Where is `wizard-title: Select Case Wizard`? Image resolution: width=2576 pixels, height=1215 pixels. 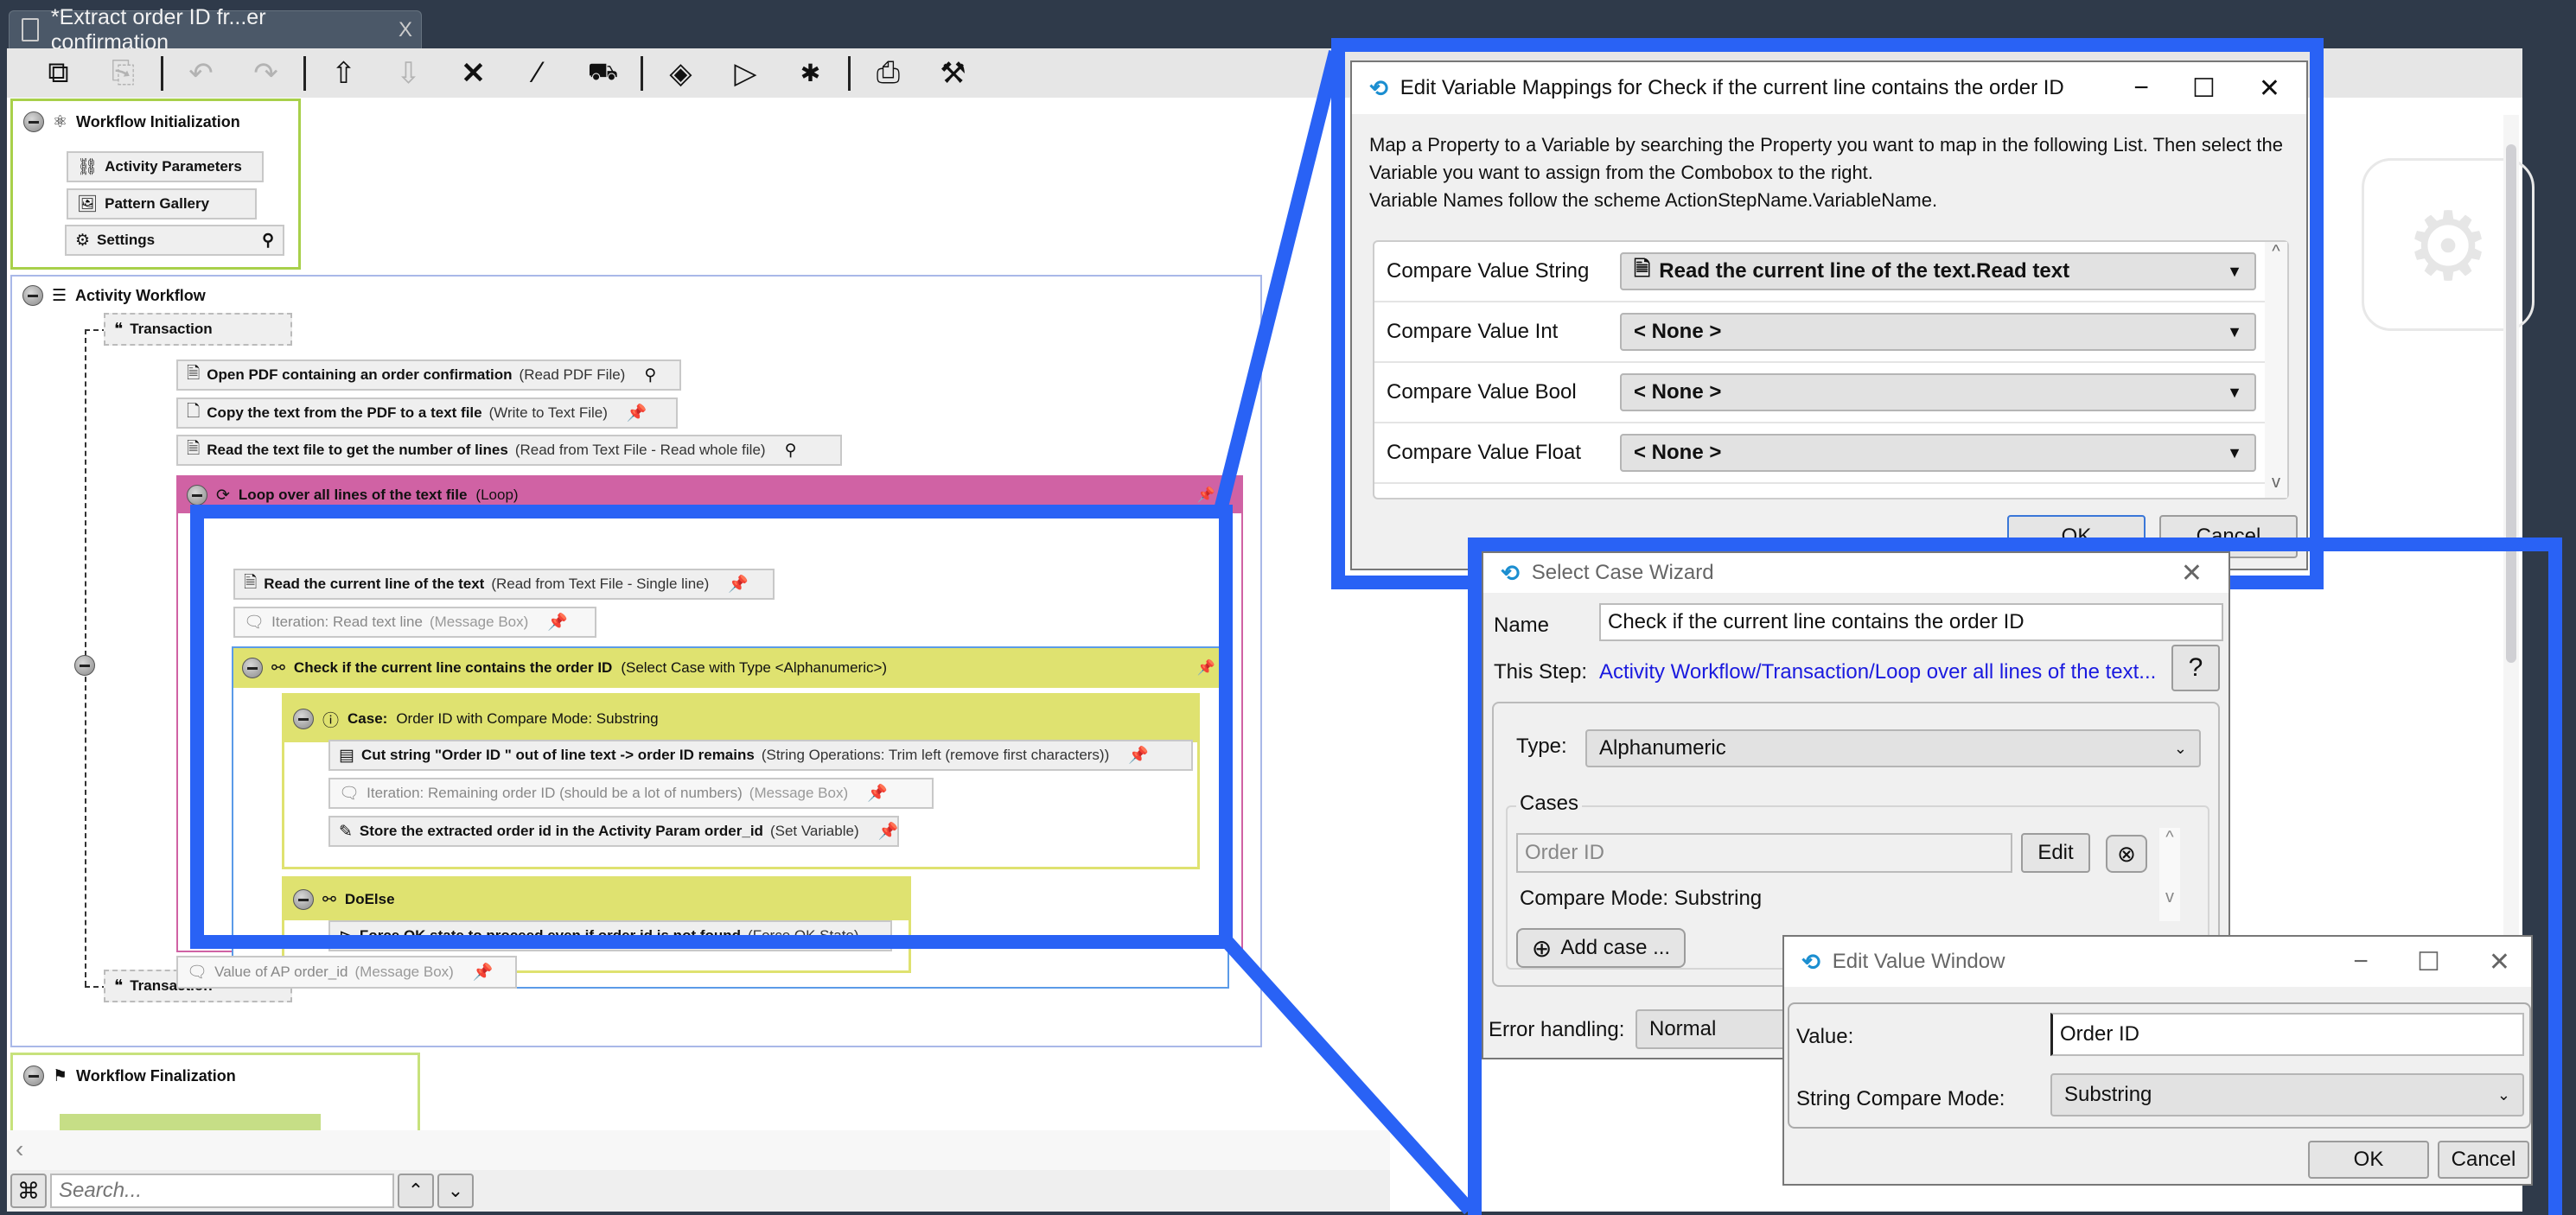
wizard-title: Select Case Wizard is located at coordinates (1622, 572).